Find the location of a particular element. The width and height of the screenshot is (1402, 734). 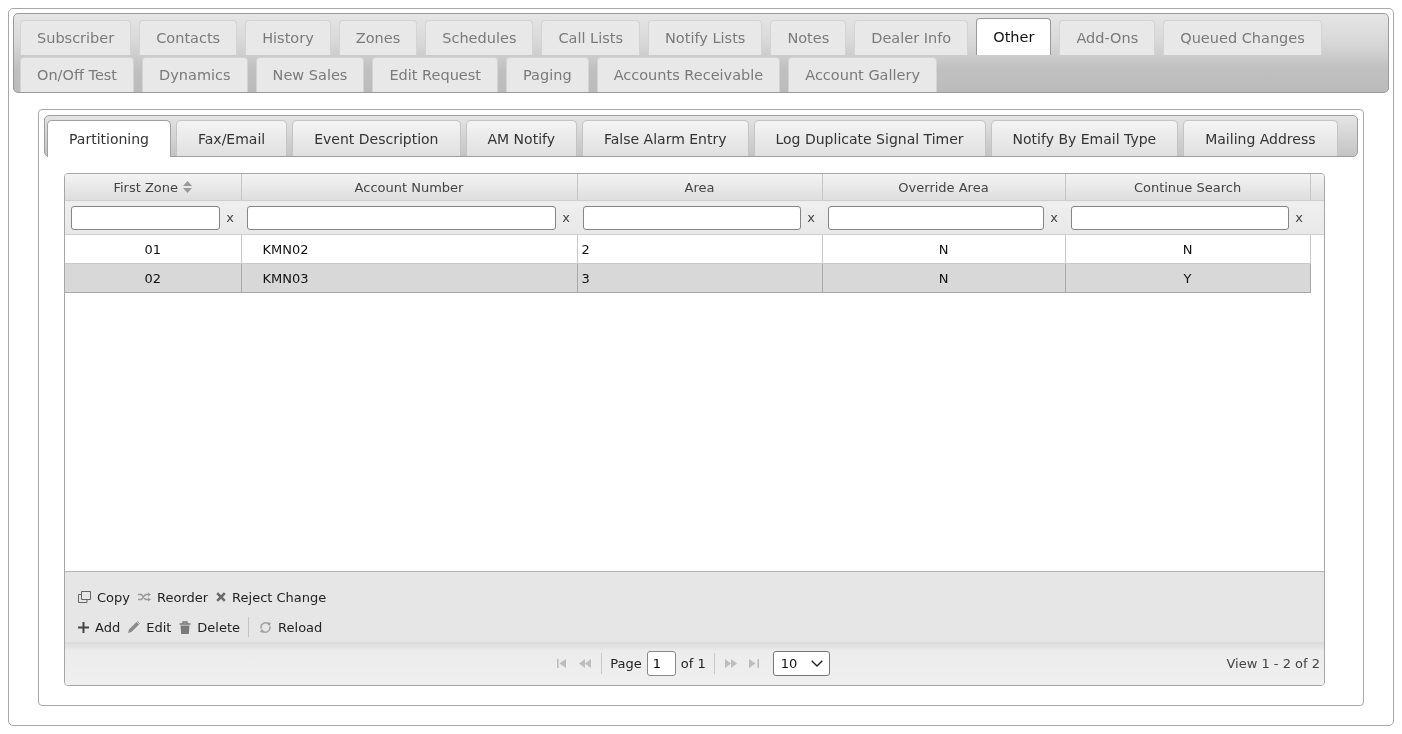

chevron-down-icon is located at coordinates (816, 663).